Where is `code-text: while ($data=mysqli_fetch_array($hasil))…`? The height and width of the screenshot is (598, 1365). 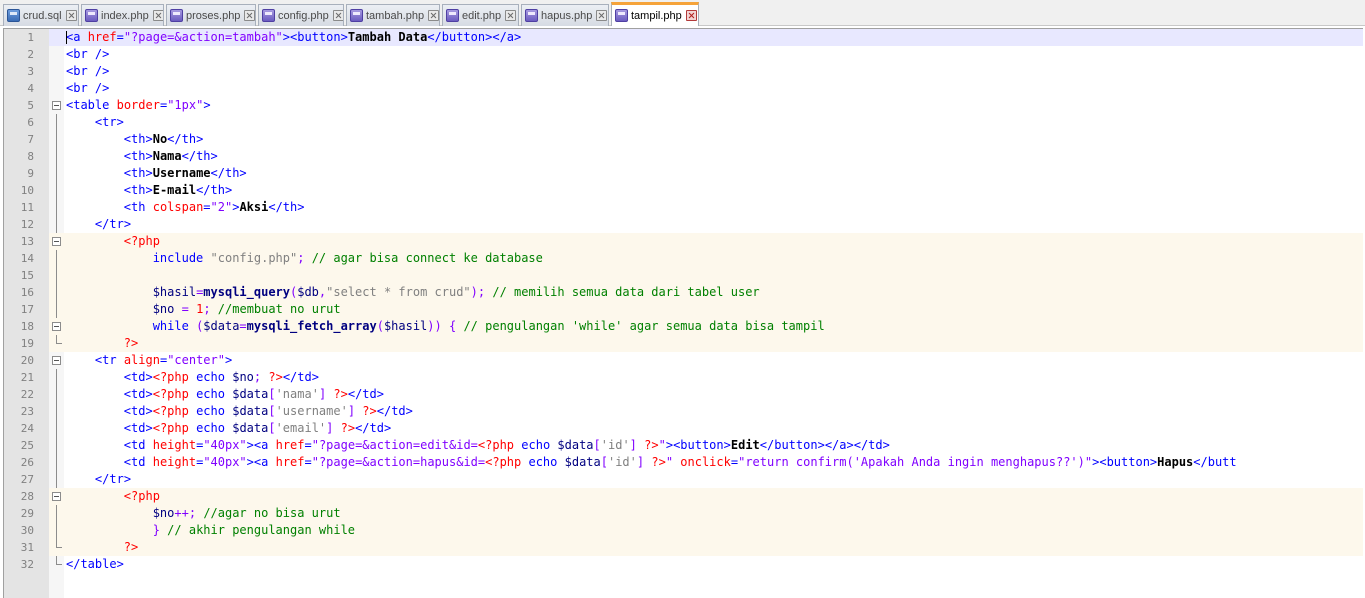 code-text: while ($data=mysqli_fetch_array($hasil))… is located at coordinates (714, 326).